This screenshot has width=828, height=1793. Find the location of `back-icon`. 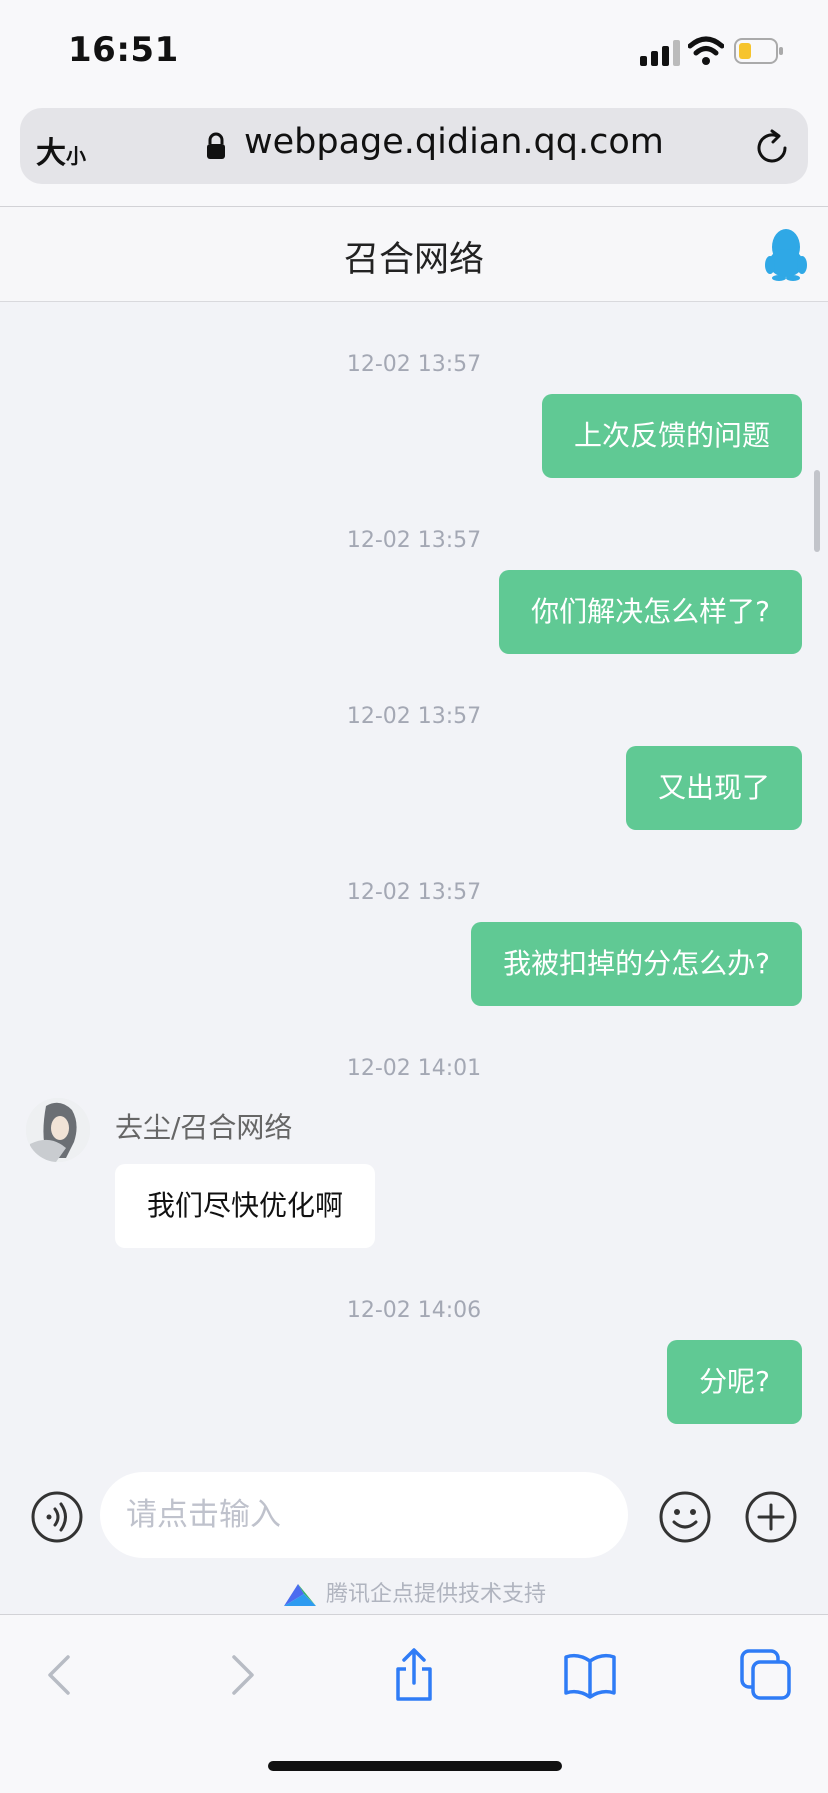

back-icon is located at coordinates (62, 1675).